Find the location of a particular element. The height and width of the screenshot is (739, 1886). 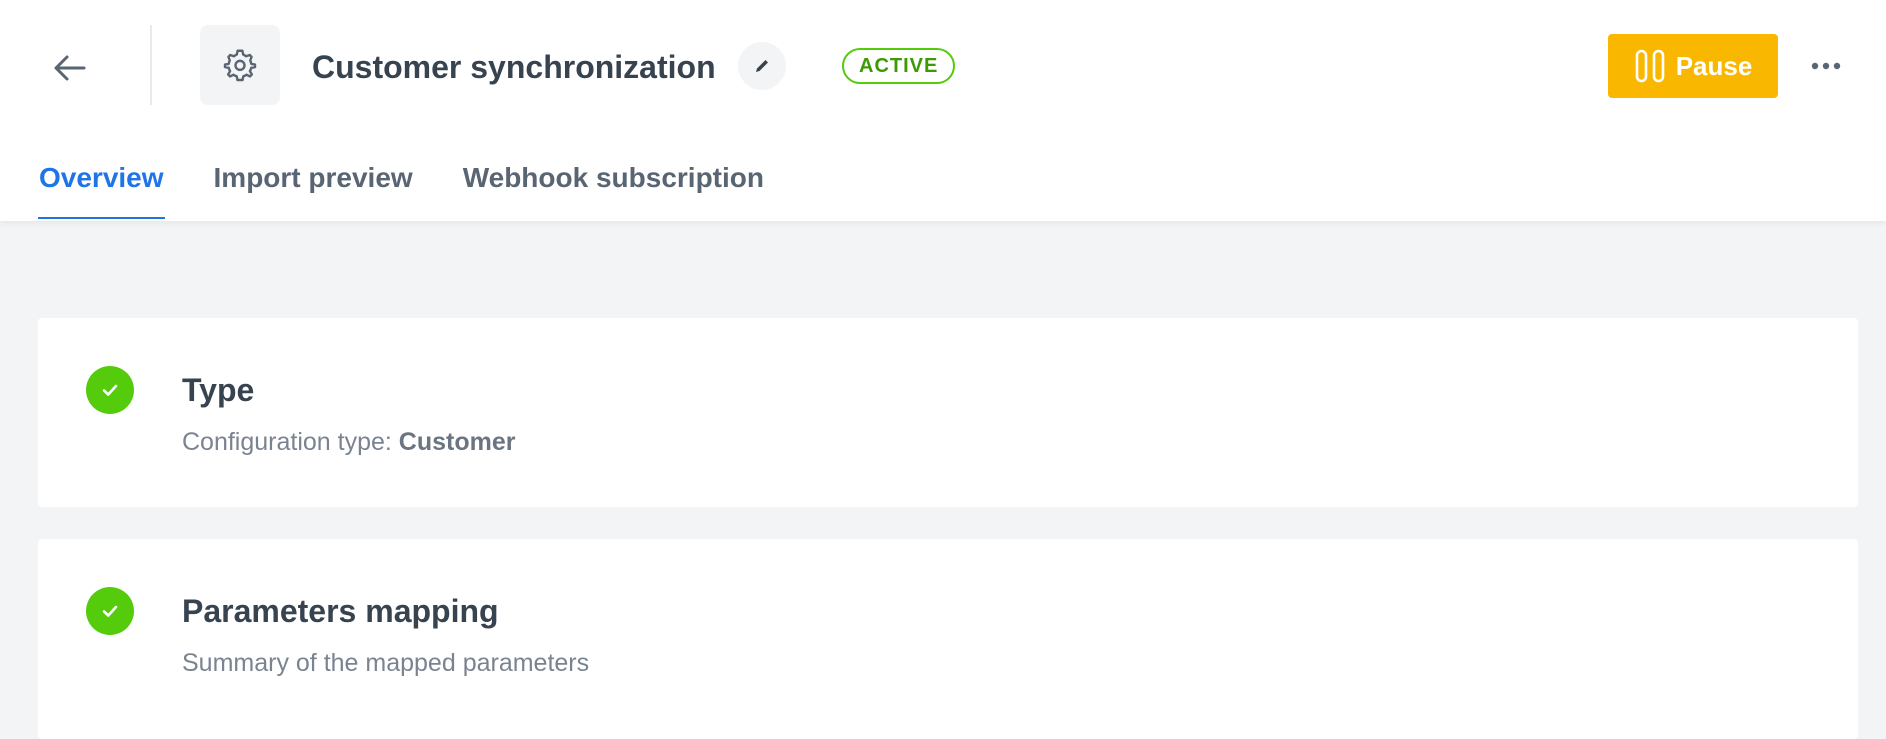

parameters-mapping-description: Summary of the mapped parameters is located at coordinates (386, 663).